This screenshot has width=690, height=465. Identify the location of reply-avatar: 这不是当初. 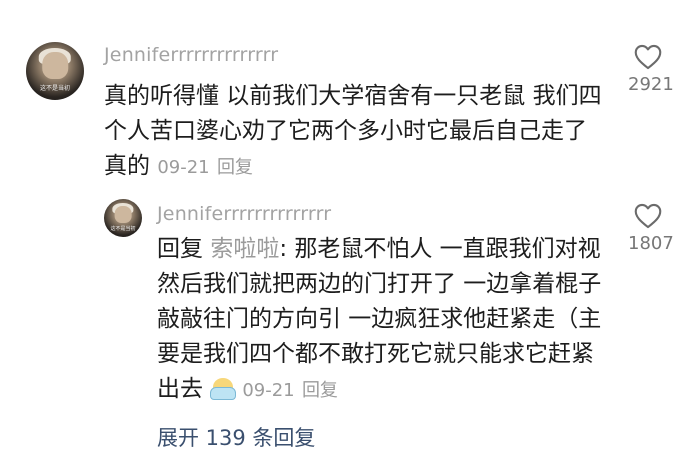
(123, 218).